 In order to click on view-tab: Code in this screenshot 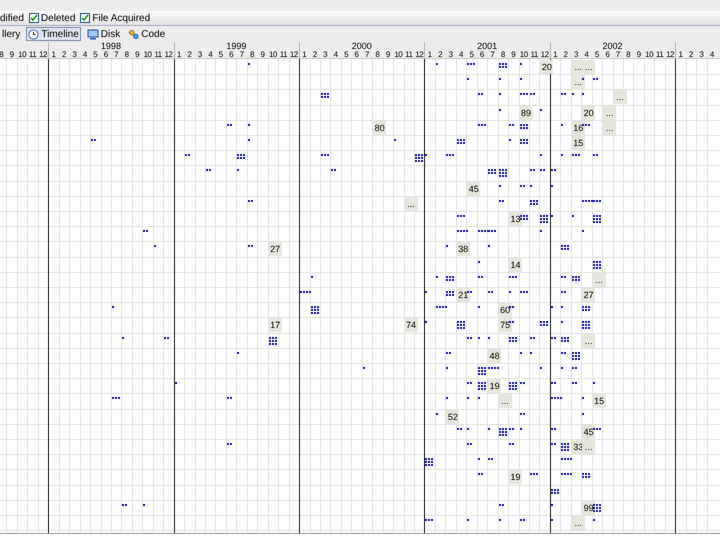, I will do `click(147, 34)`.